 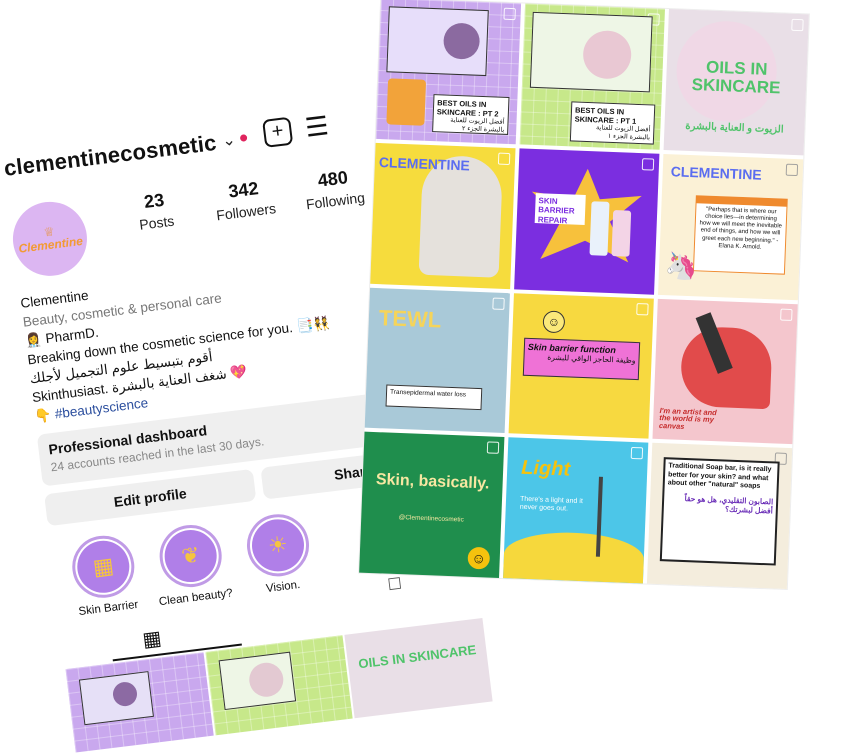 What do you see at coordinates (410, 318) in the screenshot?
I see `post-caption: TEWL` at bounding box center [410, 318].